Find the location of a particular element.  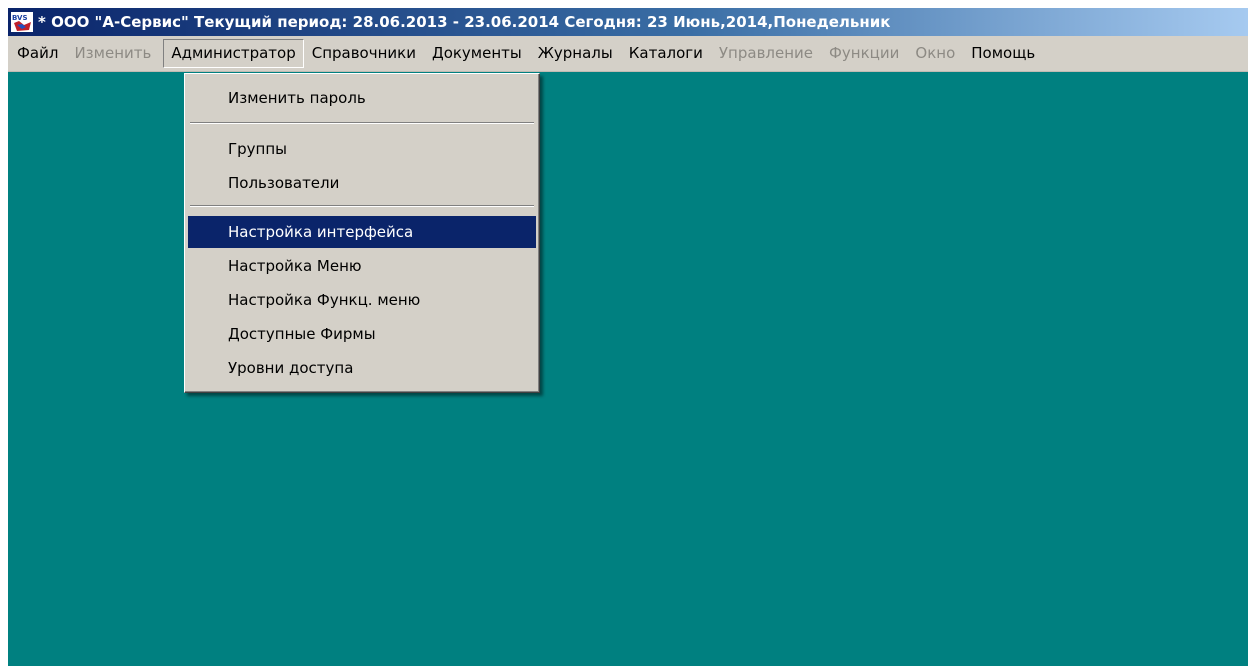

menu-item-menu-settings: Настройка Меню is located at coordinates (362, 266).